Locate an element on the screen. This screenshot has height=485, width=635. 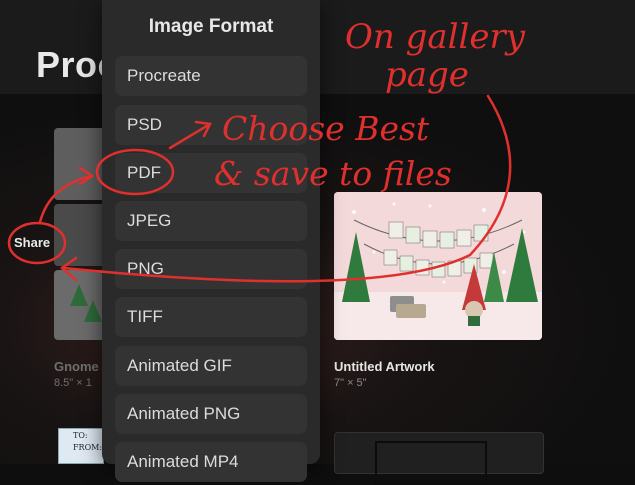
format-option-psd: PSD is located at coordinates (211, 125).